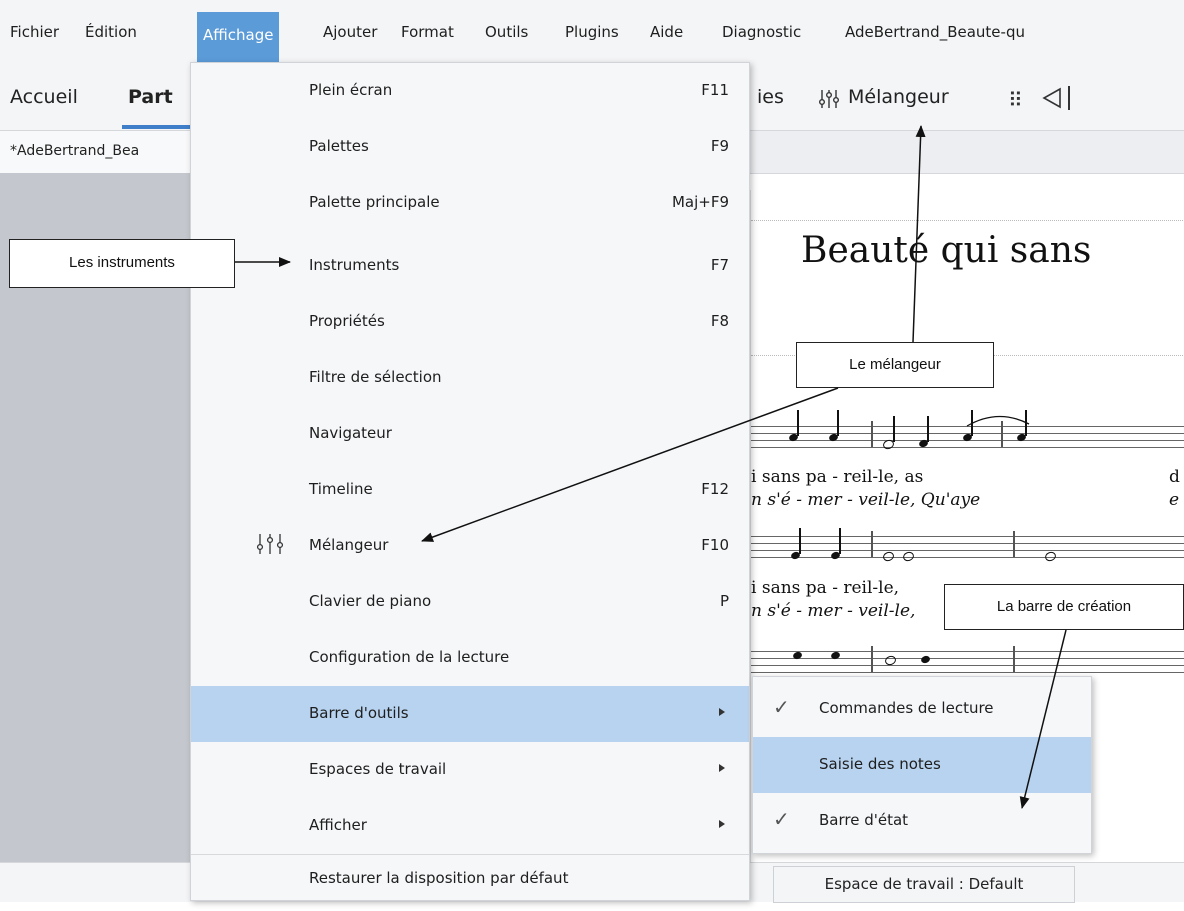 The width and height of the screenshot is (1184, 911). Describe the element at coordinates (347, 321) in the screenshot. I see `menu-item-label: Propriétés` at that location.